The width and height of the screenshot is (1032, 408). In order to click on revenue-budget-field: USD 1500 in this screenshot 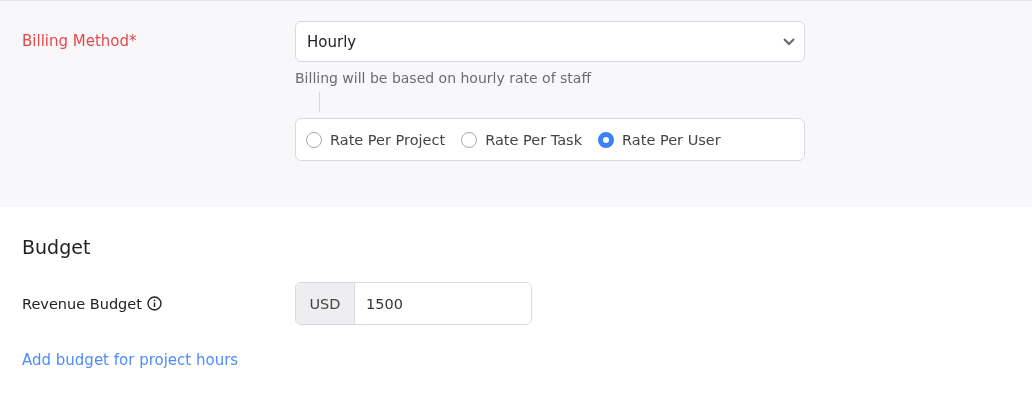, I will do `click(413, 303)`.